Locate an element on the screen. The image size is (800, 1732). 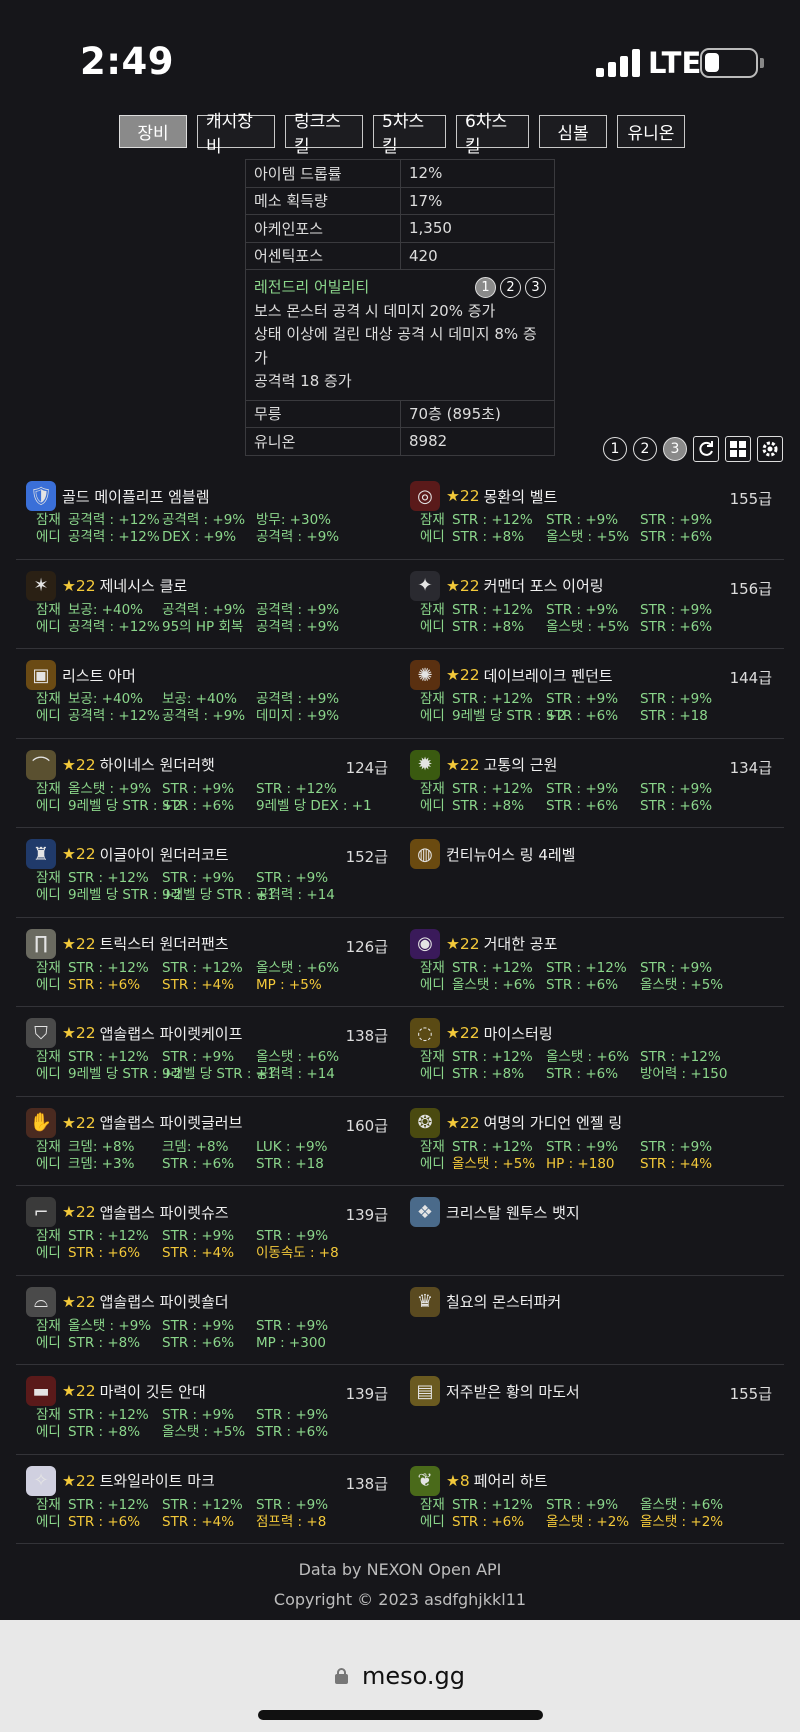
item-name: 고통의 근원 is located at coordinates (520, 765).